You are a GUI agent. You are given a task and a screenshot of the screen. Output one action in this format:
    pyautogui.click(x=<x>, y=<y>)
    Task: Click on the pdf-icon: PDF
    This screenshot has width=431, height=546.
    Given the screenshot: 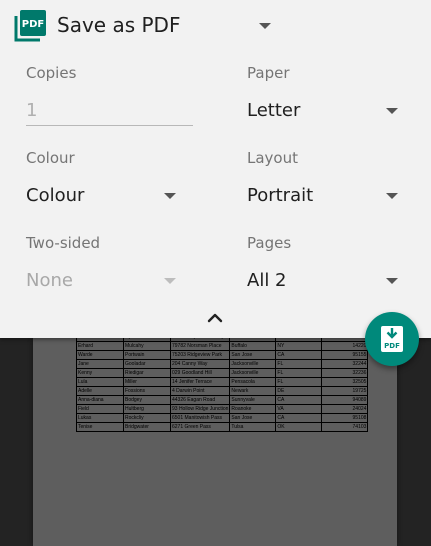 What is the action you would take?
    pyautogui.click(x=30, y=26)
    